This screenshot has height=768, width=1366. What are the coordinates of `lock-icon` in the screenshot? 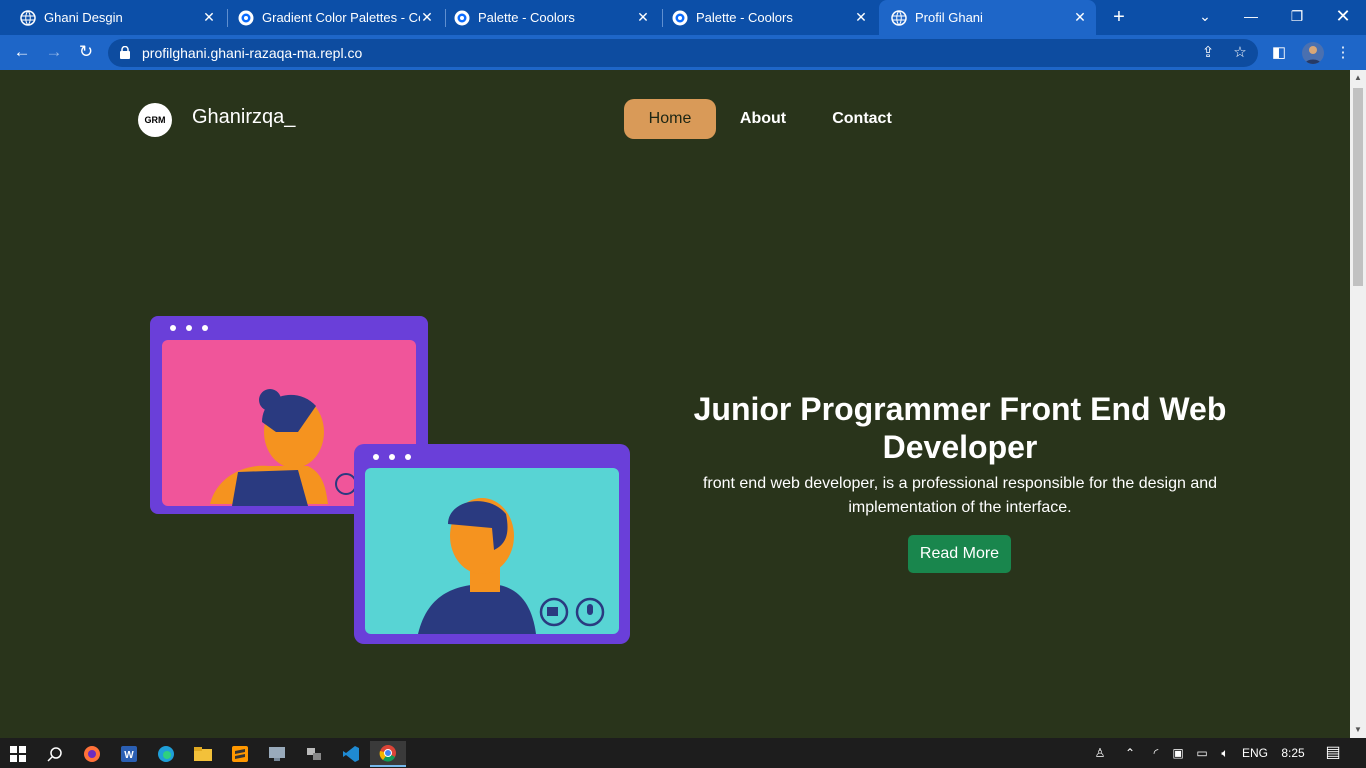 It's located at (125, 52).